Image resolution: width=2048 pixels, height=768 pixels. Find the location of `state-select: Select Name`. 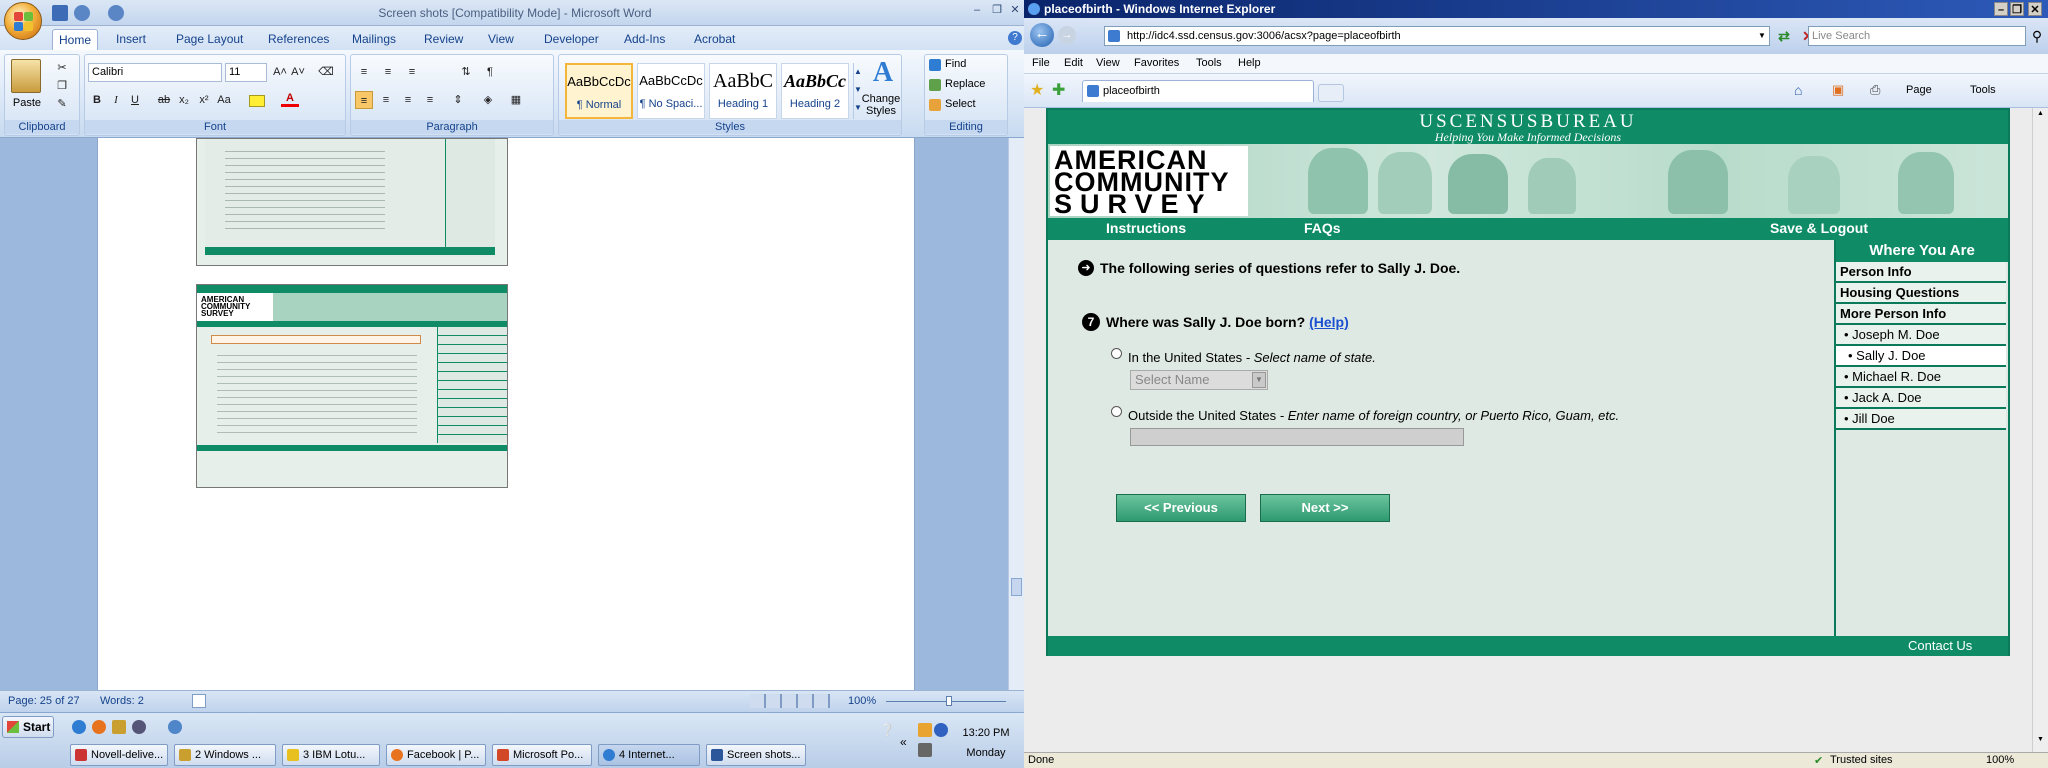

state-select: Select Name is located at coordinates (1199, 380).